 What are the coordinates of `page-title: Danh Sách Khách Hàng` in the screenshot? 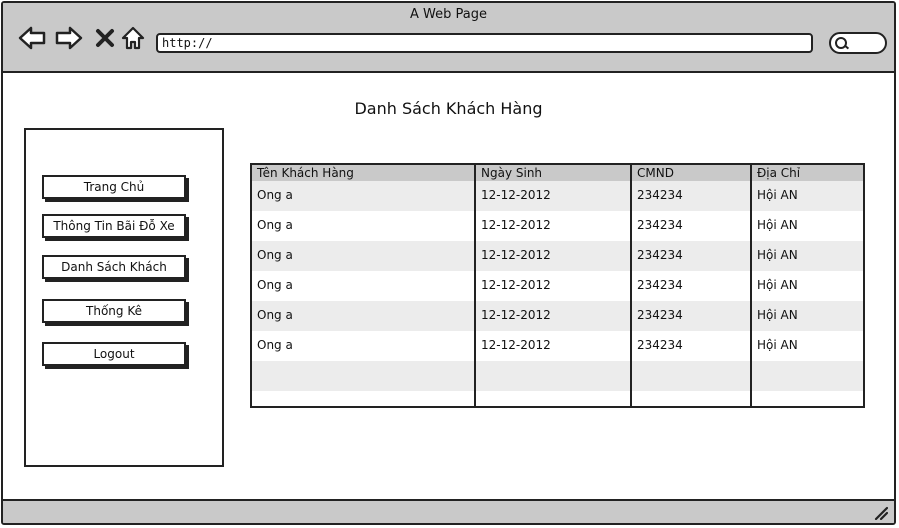 It's located at (448, 108).